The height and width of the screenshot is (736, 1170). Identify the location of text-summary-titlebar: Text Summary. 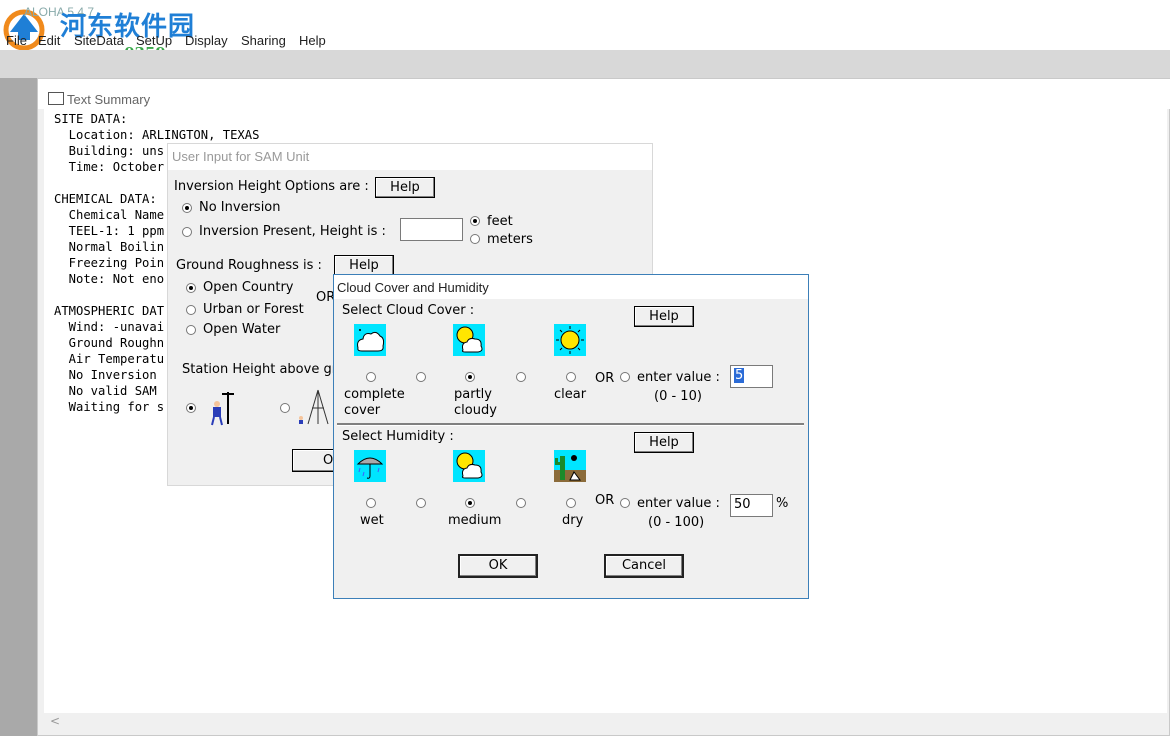
(604, 94).